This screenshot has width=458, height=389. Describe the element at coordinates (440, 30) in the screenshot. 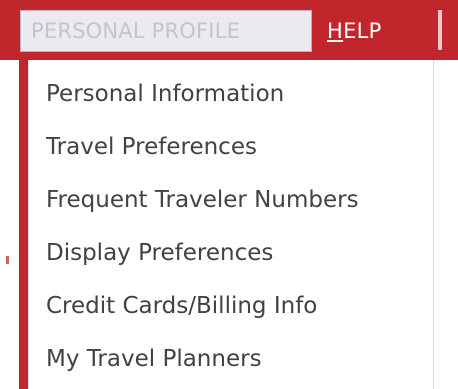

I see `nav-divider` at that location.